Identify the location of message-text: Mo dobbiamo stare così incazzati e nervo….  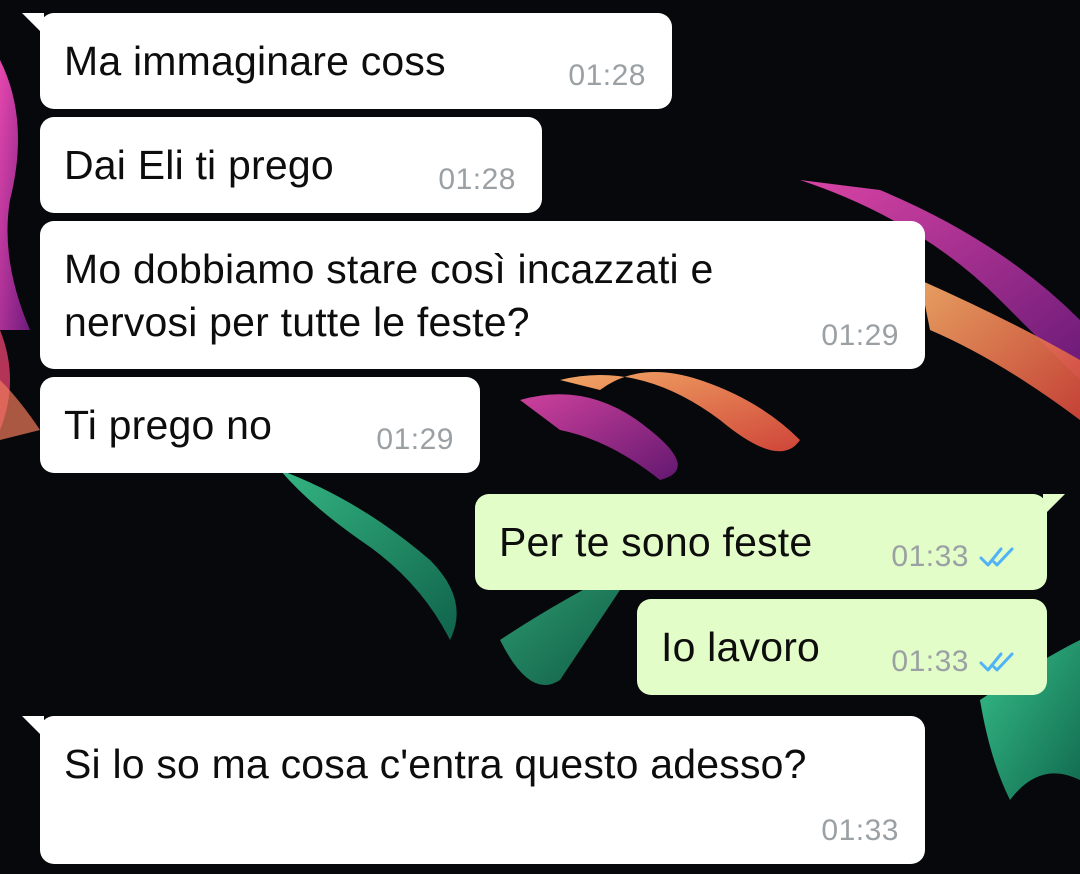
(389, 295).